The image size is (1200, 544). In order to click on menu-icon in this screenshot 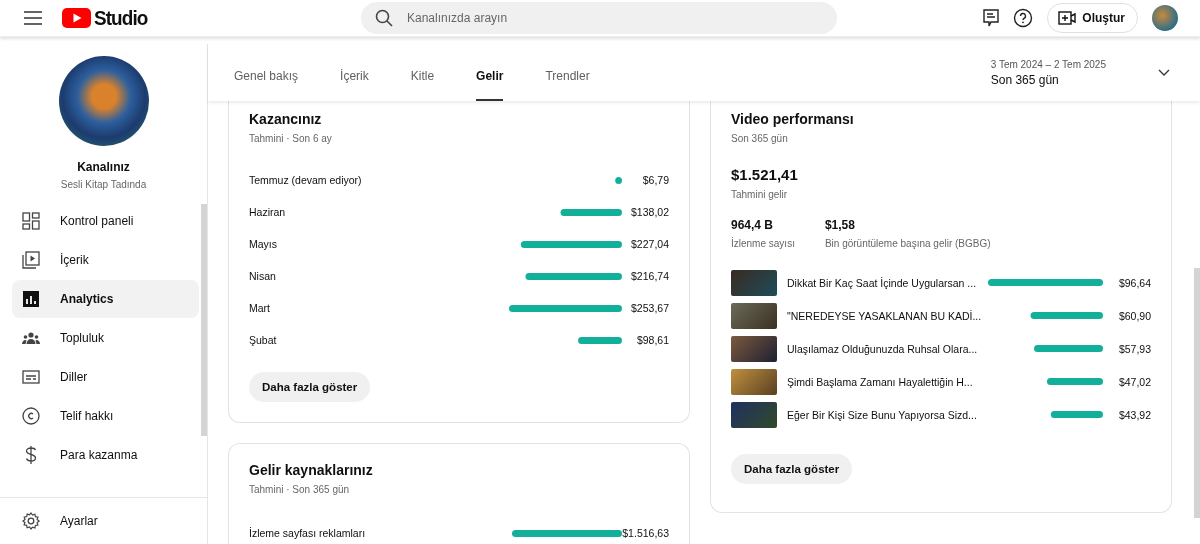, I will do `click(33, 18)`.